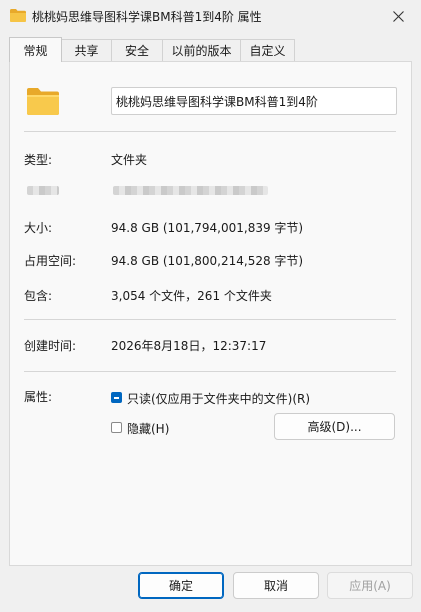  I want to click on close-button, so click(398, 16).